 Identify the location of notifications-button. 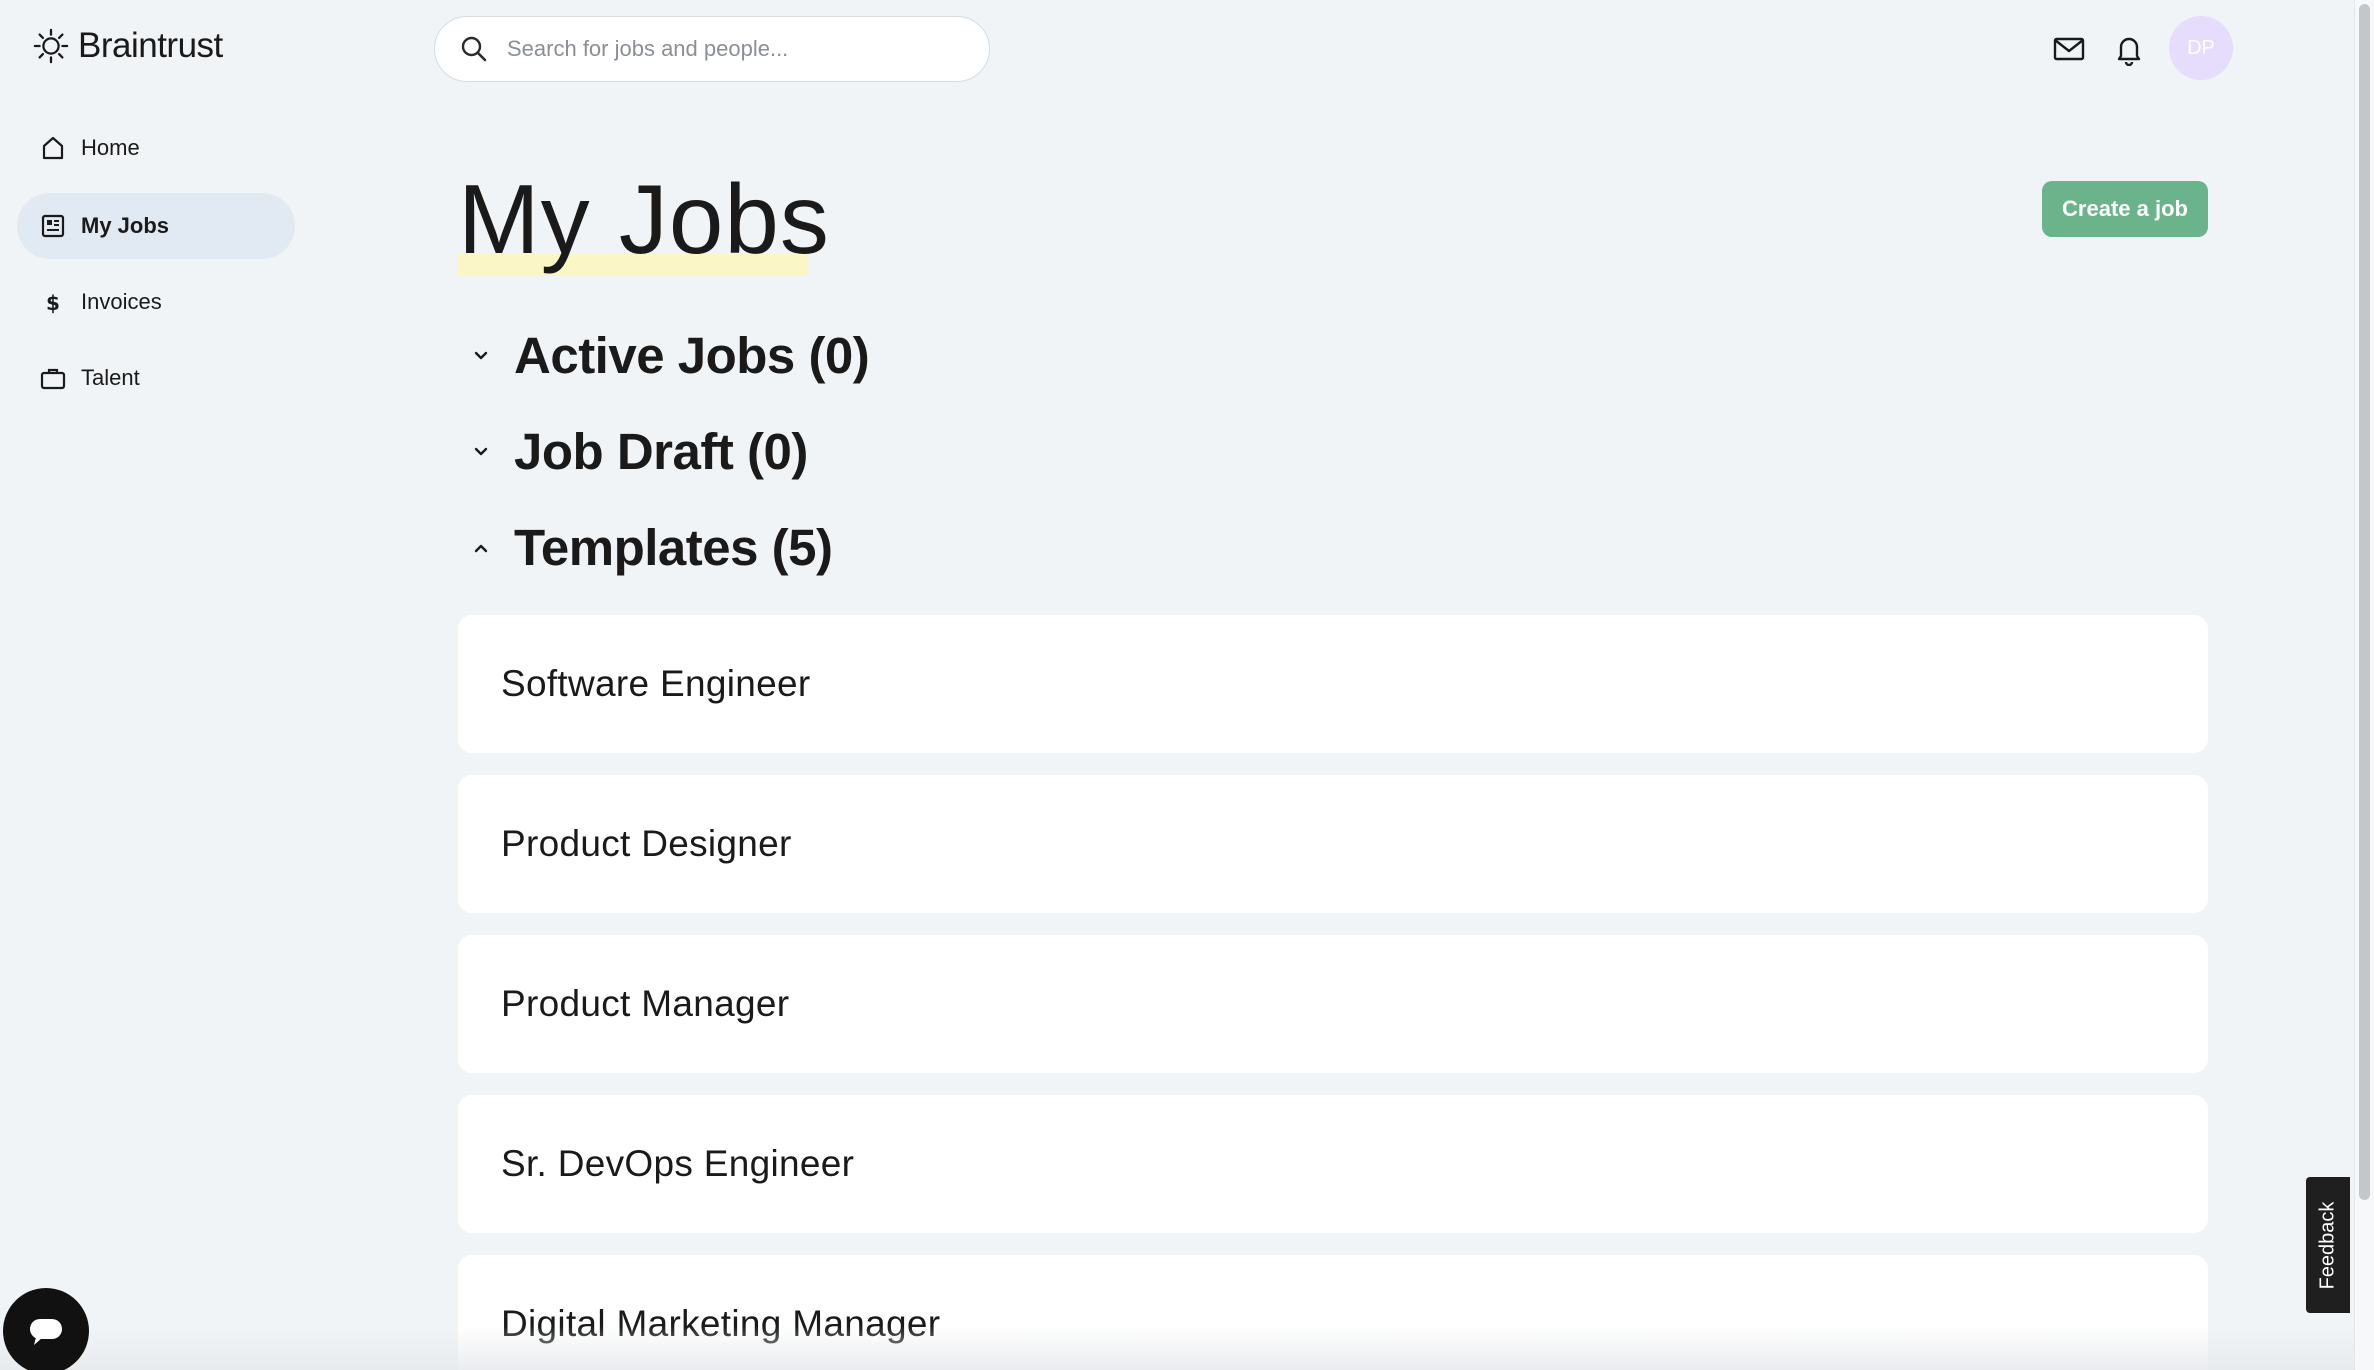
(2129, 49).